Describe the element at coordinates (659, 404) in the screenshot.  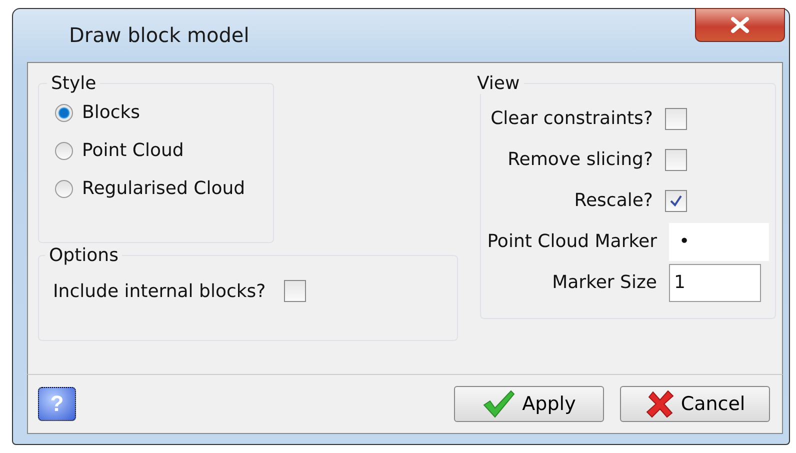
I see `cross-icon` at that location.